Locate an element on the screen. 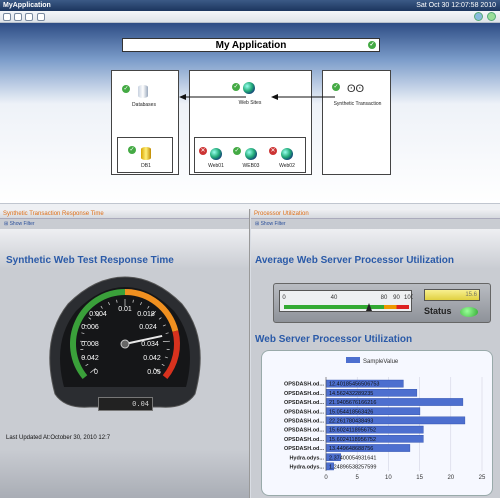 The width and height of the screenshot is (500, 498). last-updated: Last Updated At:October 30, 2010 12:7 is located at coordinates (58, 438).